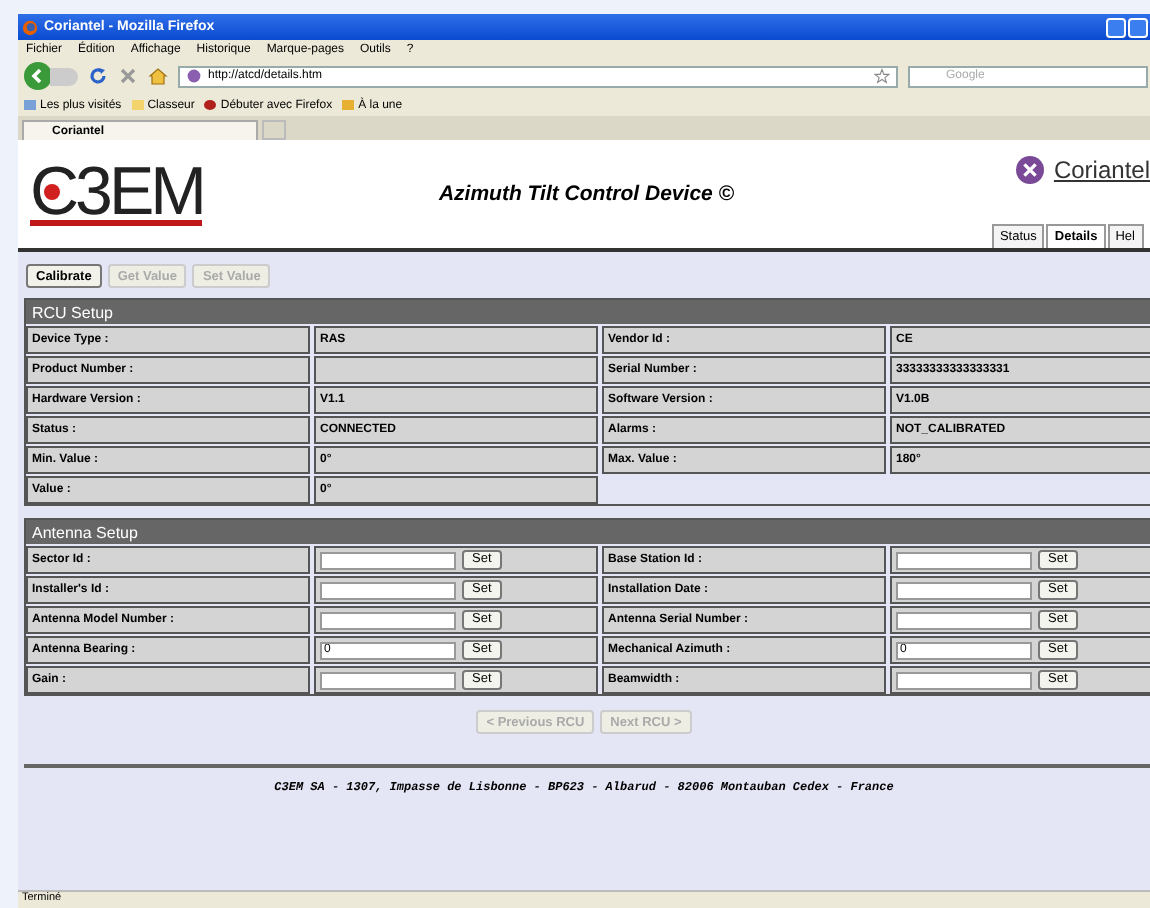 This screenshot has height=908, width=1150. I want to click on company-logo: C3EM, so click(116, 194).